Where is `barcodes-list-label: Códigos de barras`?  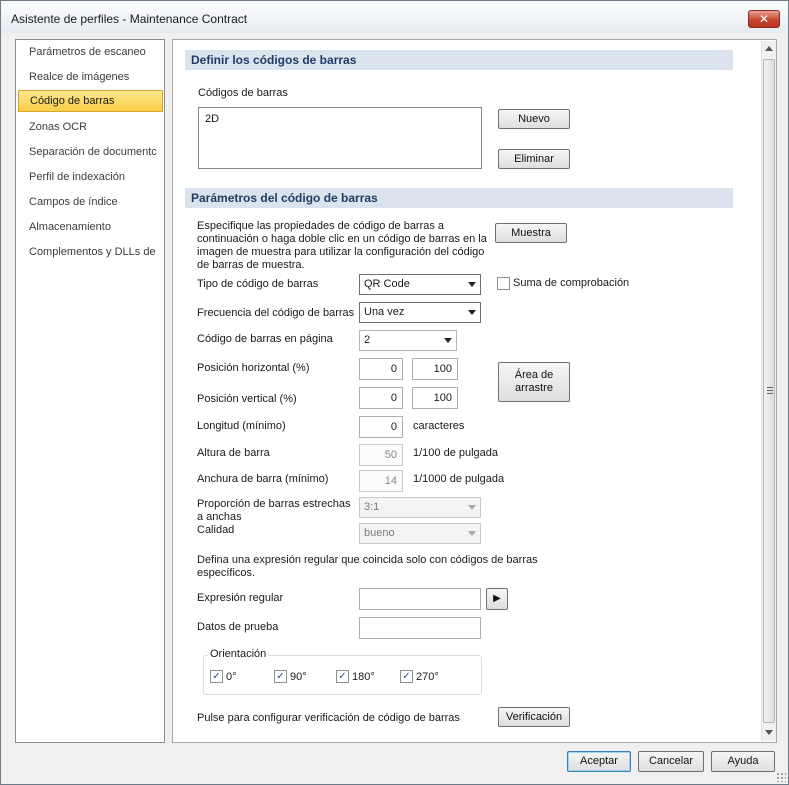
barcodes-list-label: Códigos de barras is located at coordinates (243, 93).